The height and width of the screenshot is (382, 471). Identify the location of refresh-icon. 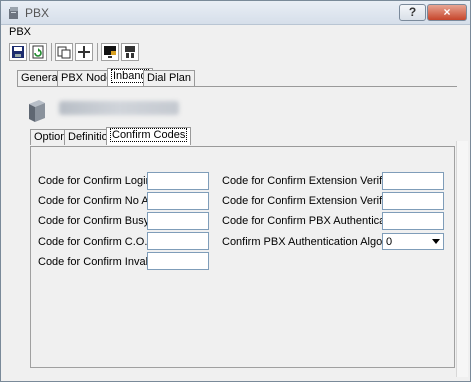
(38, 52).